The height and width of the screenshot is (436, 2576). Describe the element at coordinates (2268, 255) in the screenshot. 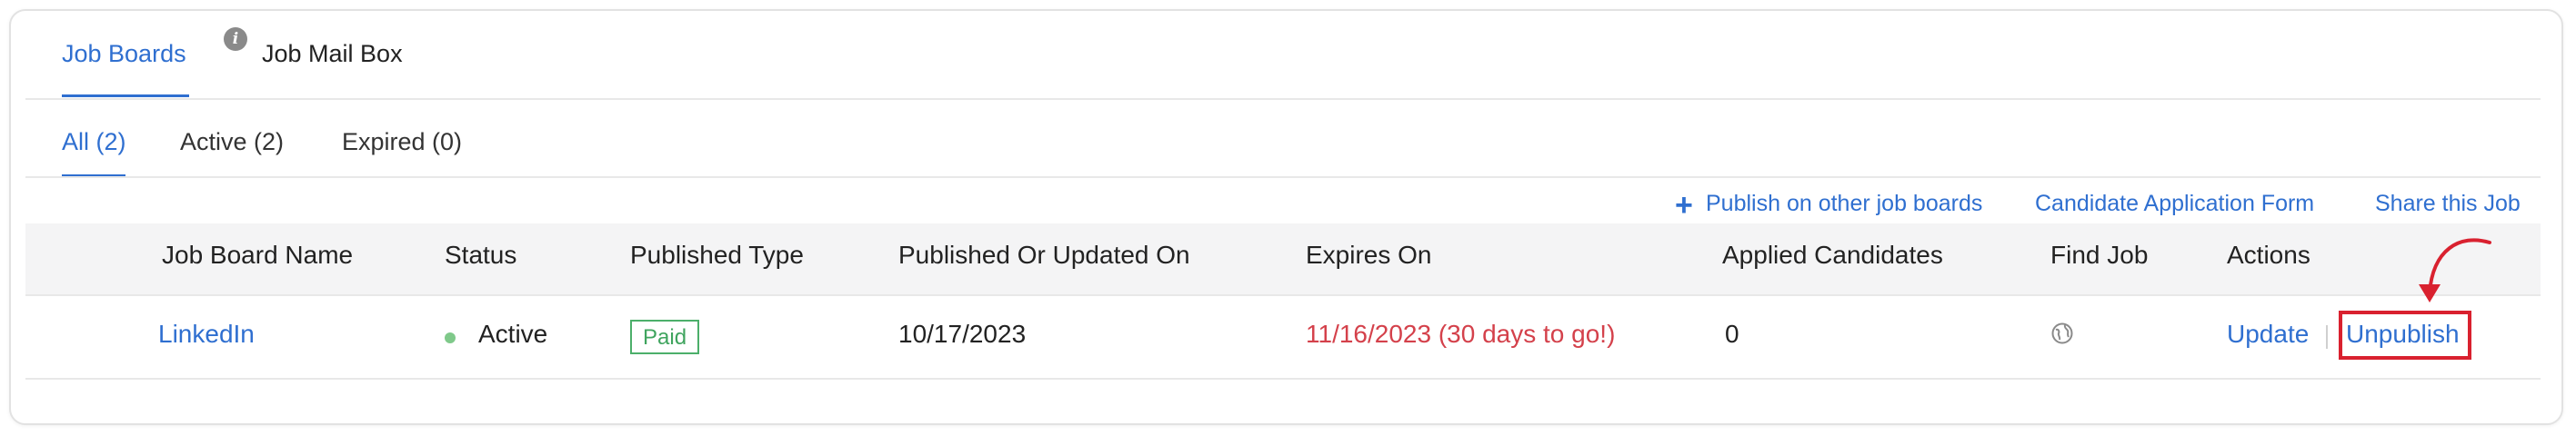

I see `col-actions: Actions` at that location.